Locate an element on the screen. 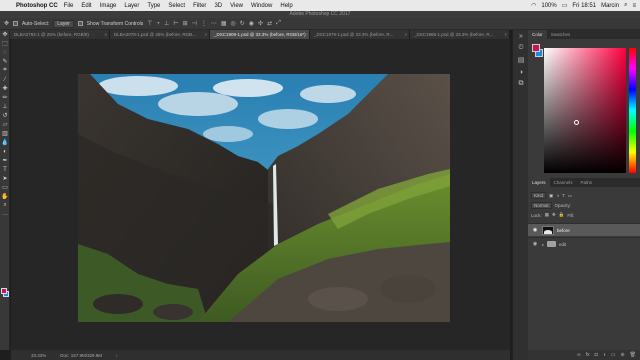 The height and width of the screenshot is (360, 640). align-top-icon: ⊤ is located at coordinates (149, 23).